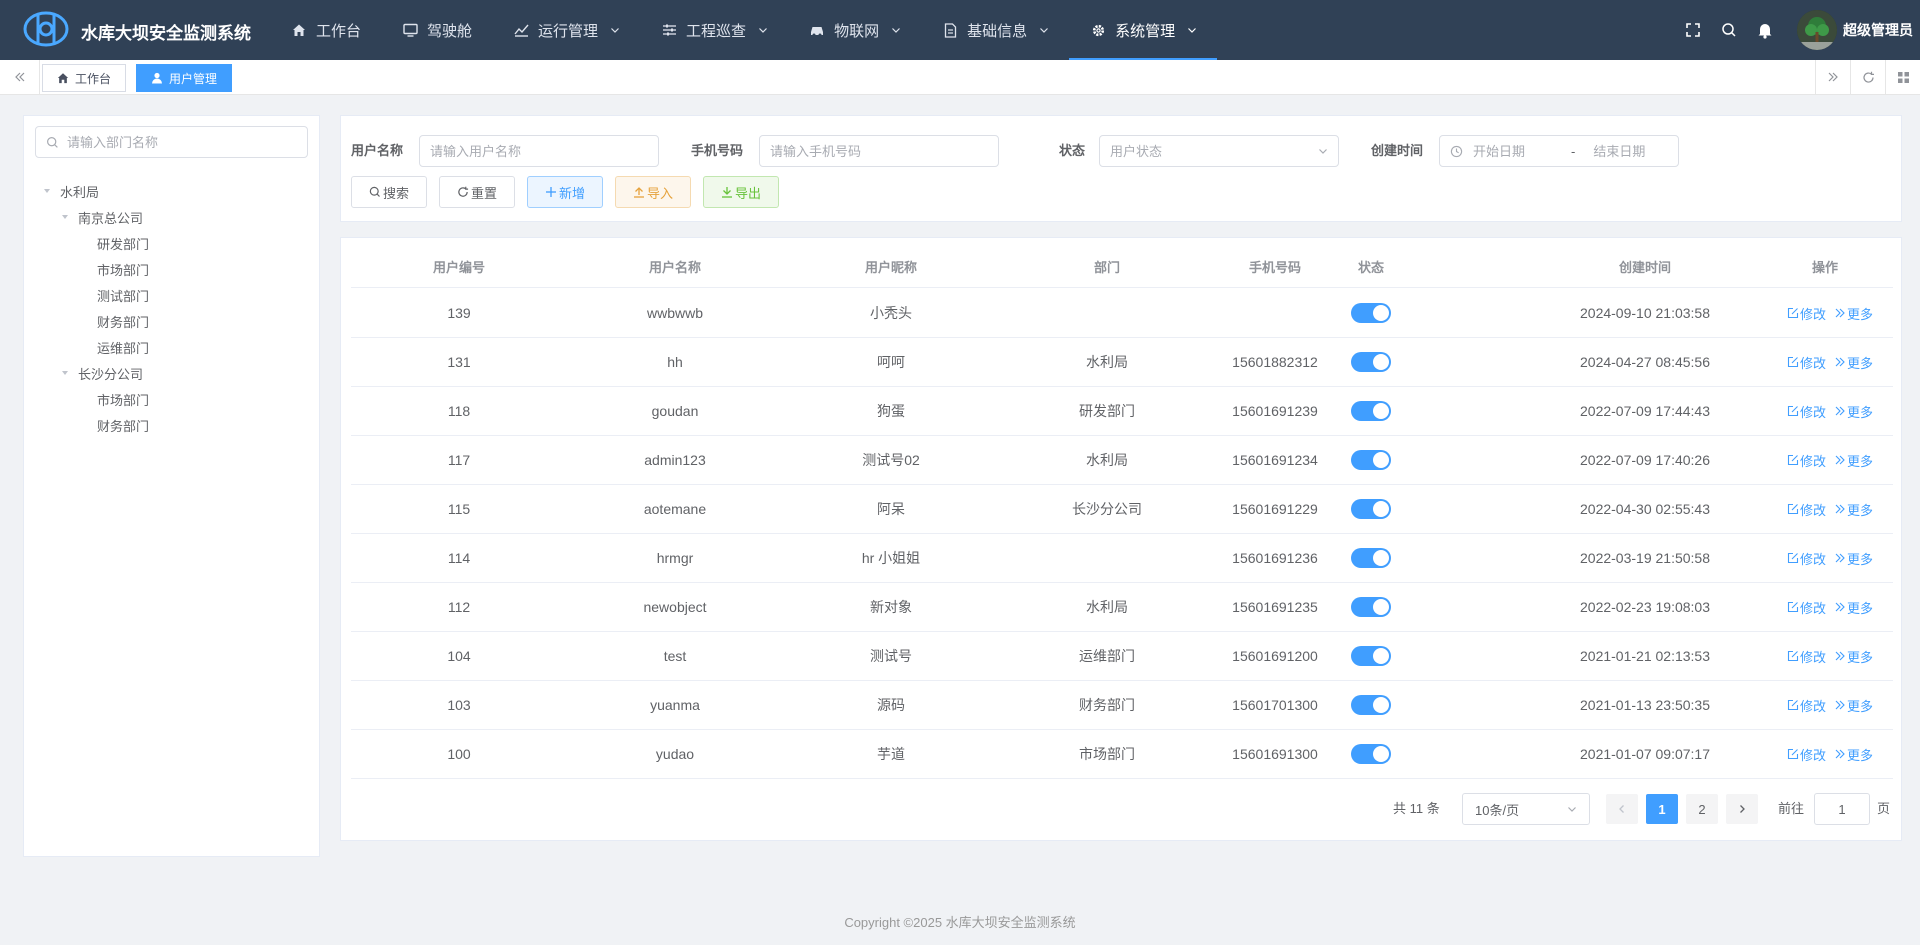  What do you see at coordinates (1275, 705) in the screenshot?
I see `phone-cell: 15601701300` at bounding box center [1275, 705].